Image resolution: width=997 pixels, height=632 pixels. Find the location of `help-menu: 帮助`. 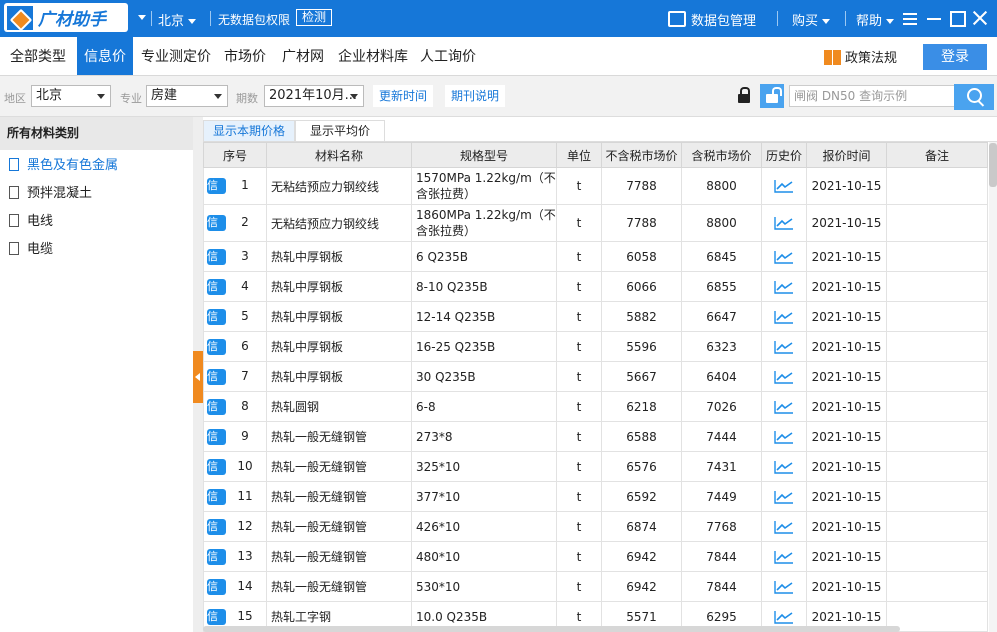

help-menu: 帮助 is located at coordinates (875, 19).